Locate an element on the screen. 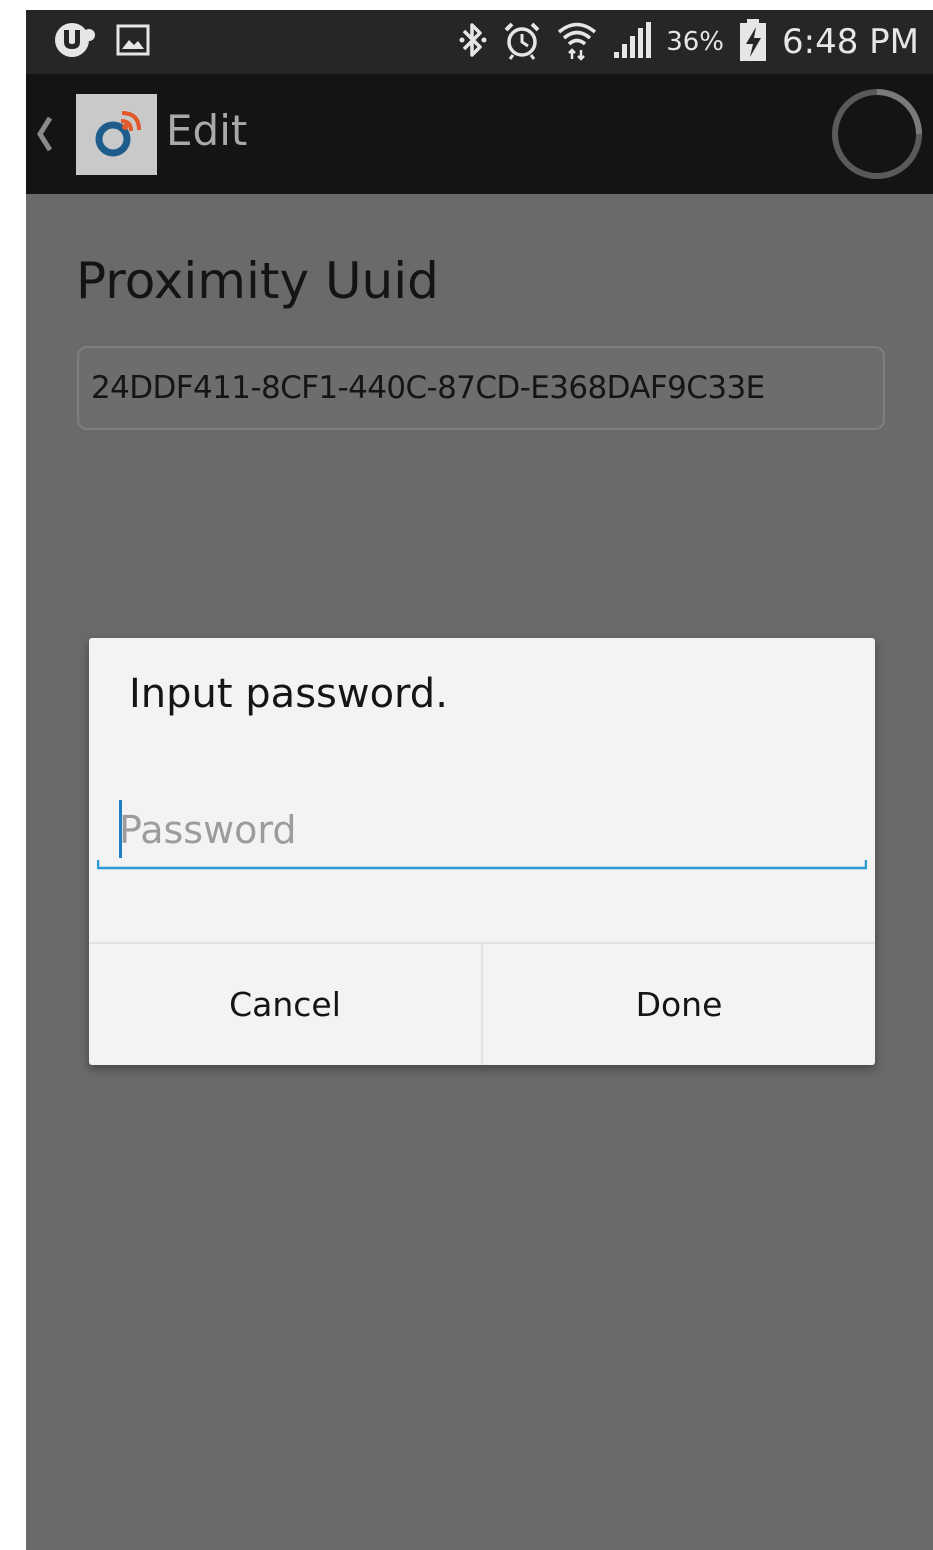 The image size is (933, 1550). alarm-icon is located at coordinates (522, 42).